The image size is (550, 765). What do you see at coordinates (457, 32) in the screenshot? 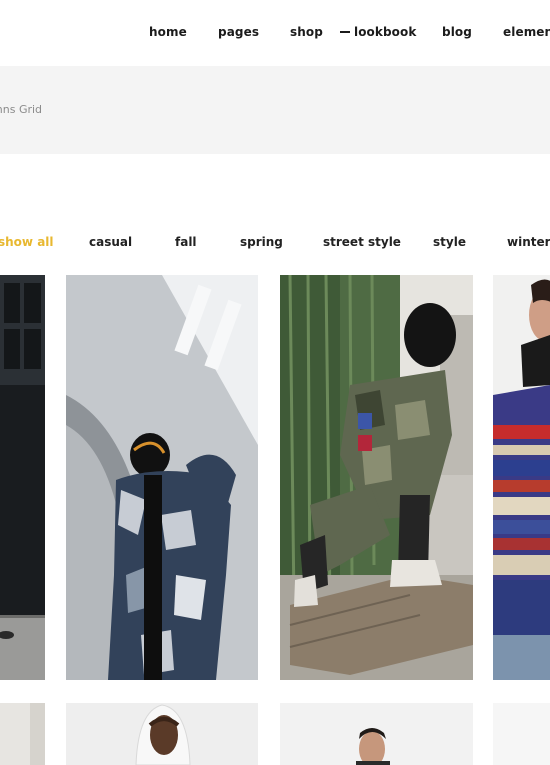
I see `nav-item-blog: blog` at bounding box center [457, 32].